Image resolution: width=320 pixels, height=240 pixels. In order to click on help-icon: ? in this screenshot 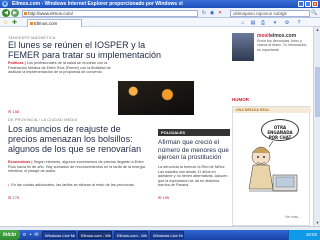, I will do `click(299, 23)`.